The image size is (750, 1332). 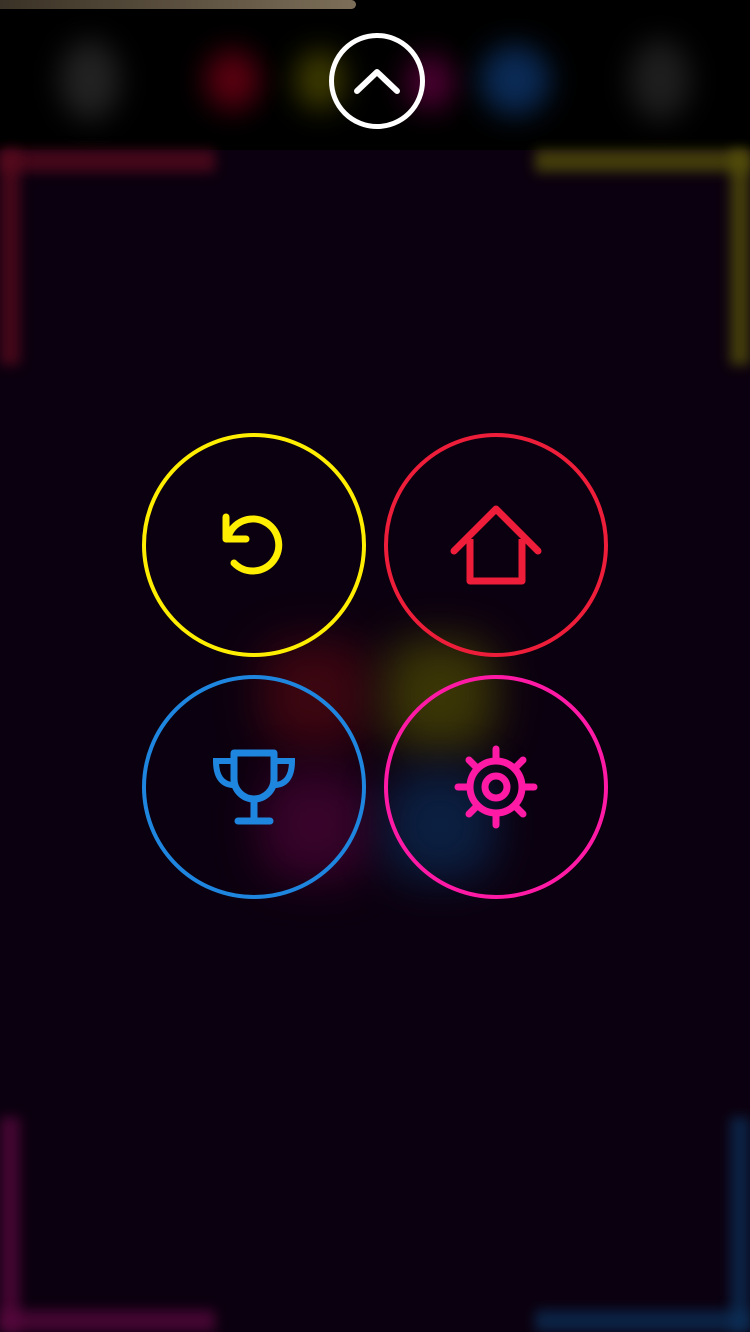 I want to click on header-blur-gray-left, so click(x=90, y=80).